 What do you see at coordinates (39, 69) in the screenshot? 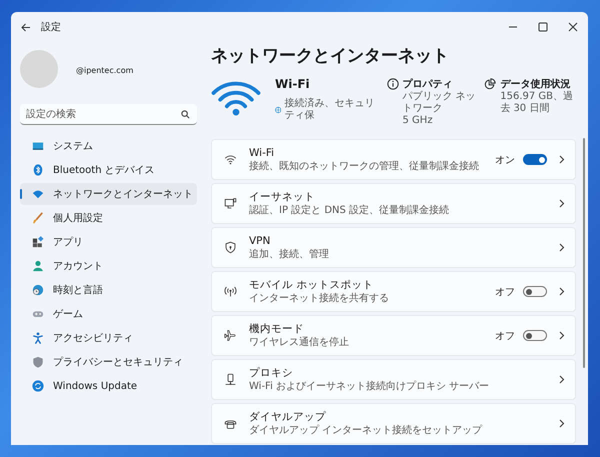
I see `avatar` at bounding box center [39, 69].